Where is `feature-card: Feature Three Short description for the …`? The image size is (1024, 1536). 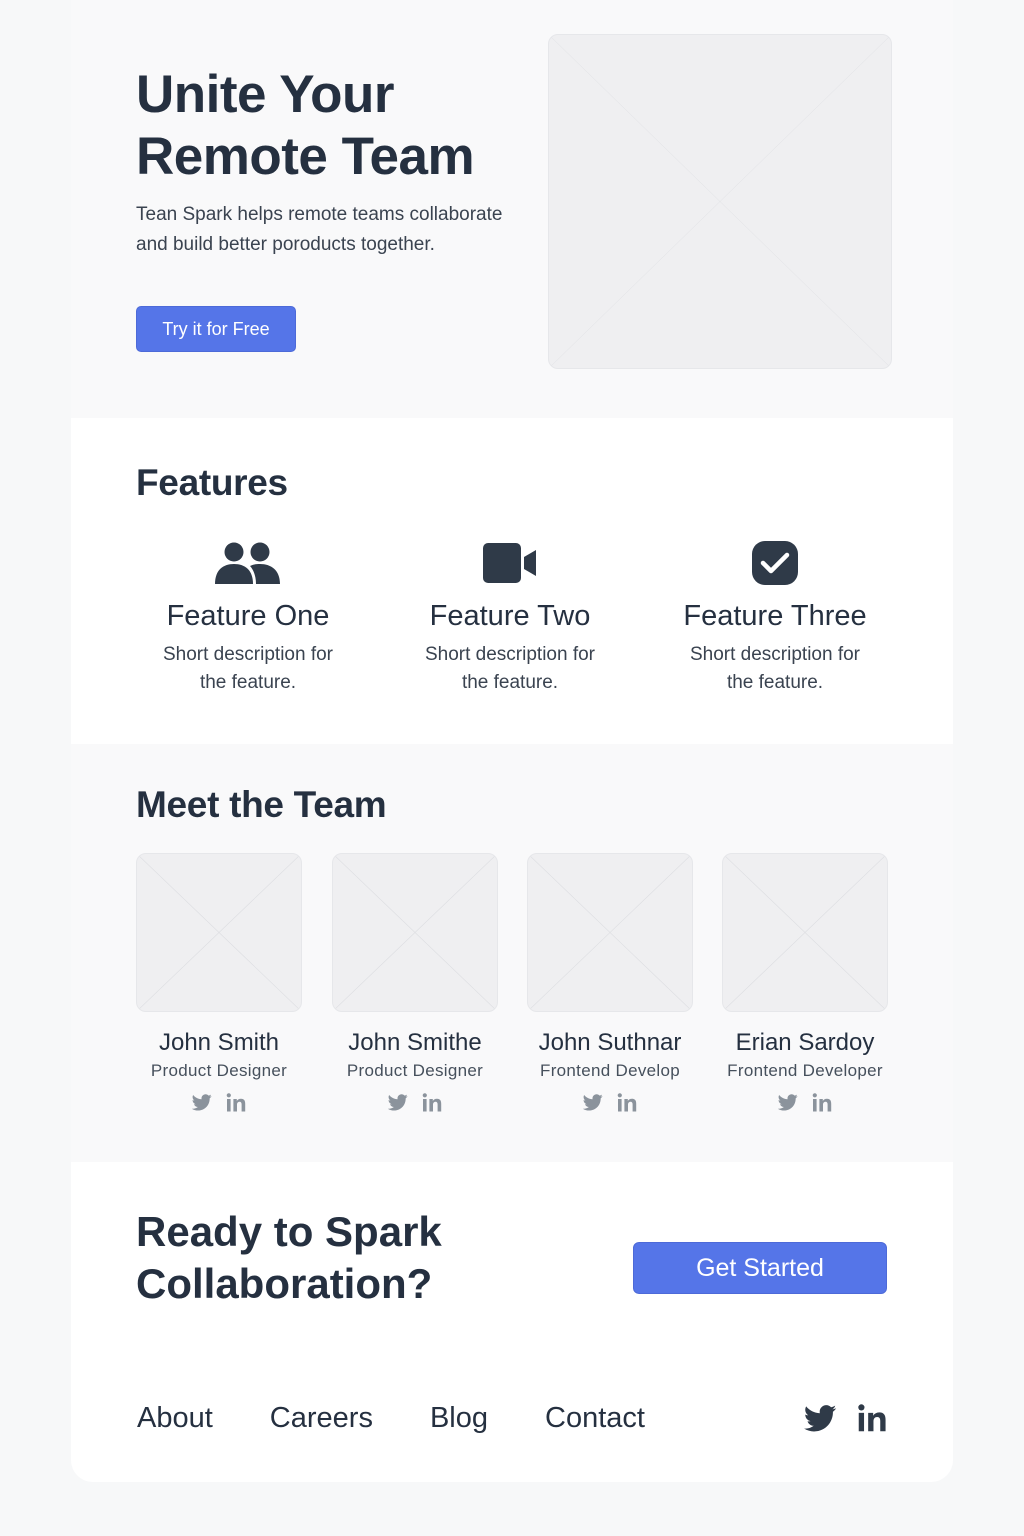
feature-card: Feature Three Short description for the … is located at coordinates (775, 617).